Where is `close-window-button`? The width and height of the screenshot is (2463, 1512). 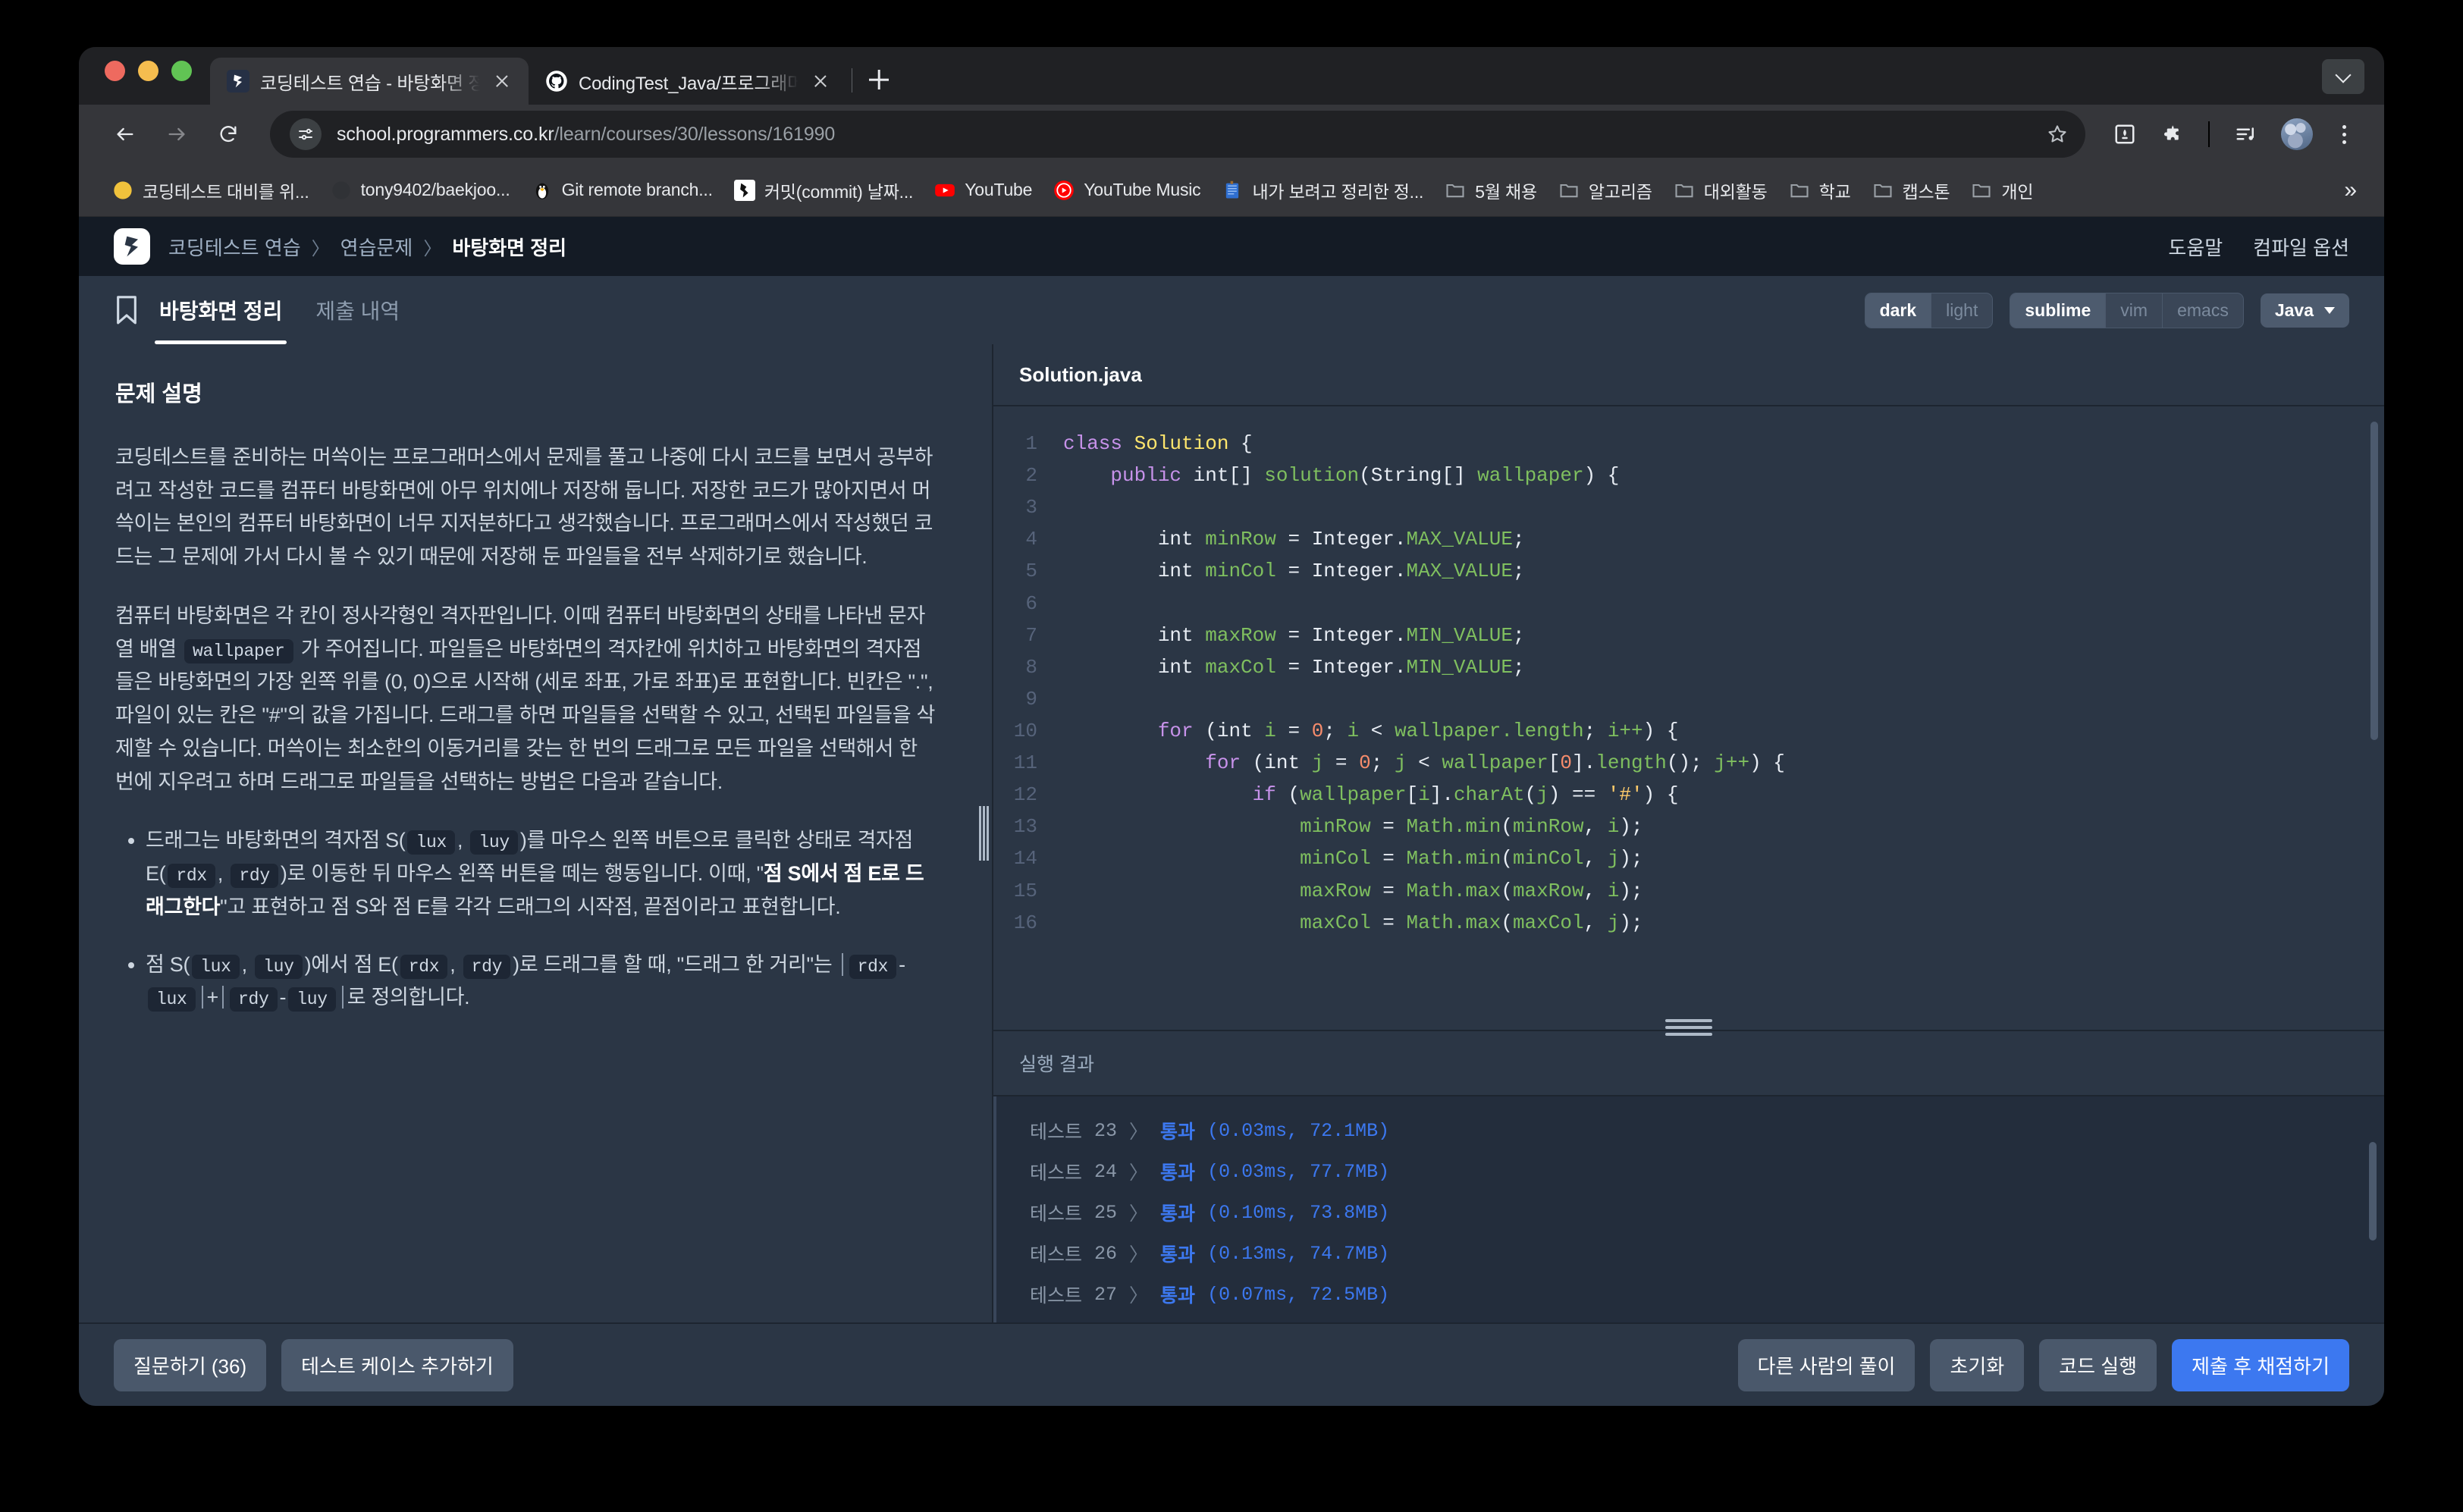 close-window-button is located at coordinates (115, 70).